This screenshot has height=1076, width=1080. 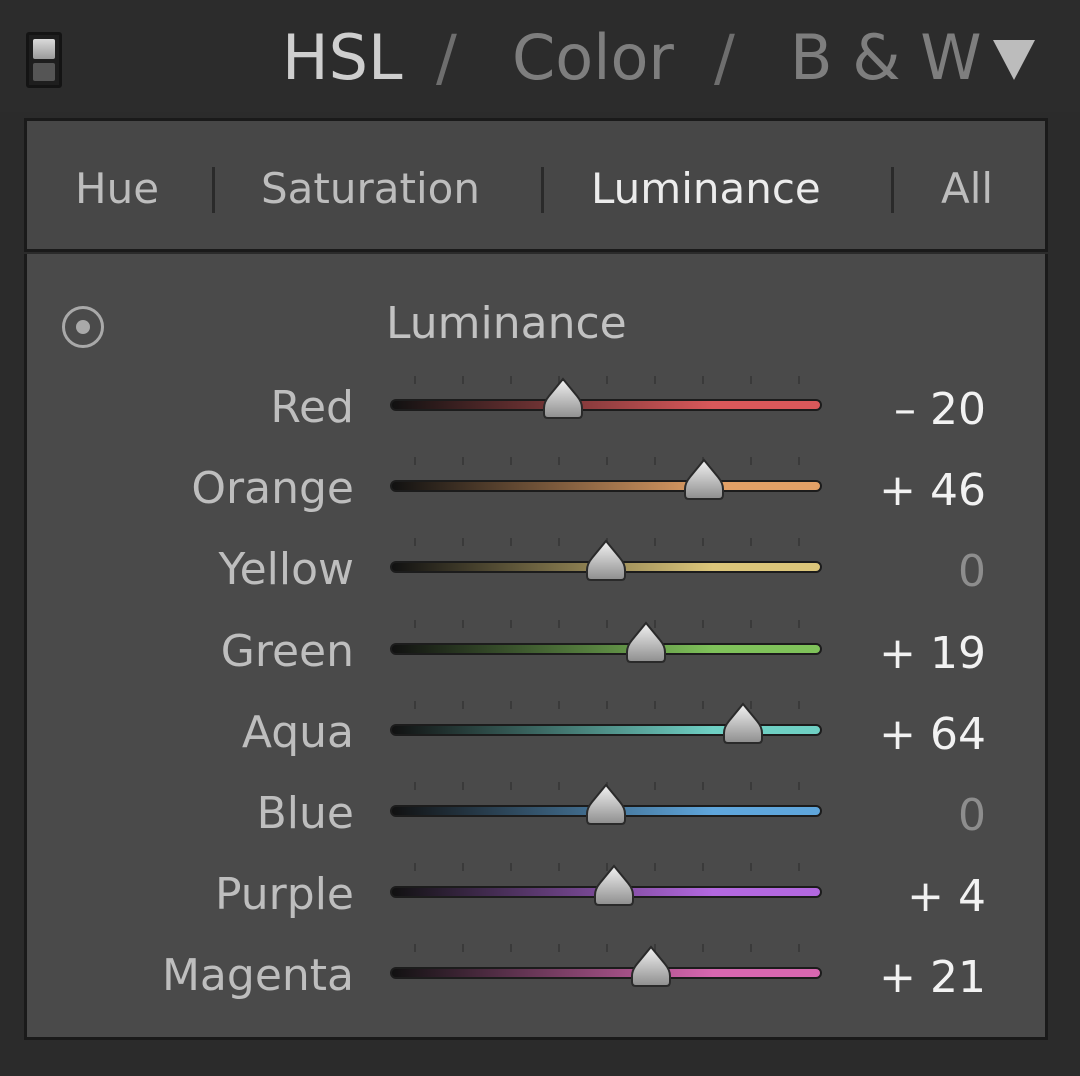 I want to click on slider-label: Orange, so click(x=272, y=489).